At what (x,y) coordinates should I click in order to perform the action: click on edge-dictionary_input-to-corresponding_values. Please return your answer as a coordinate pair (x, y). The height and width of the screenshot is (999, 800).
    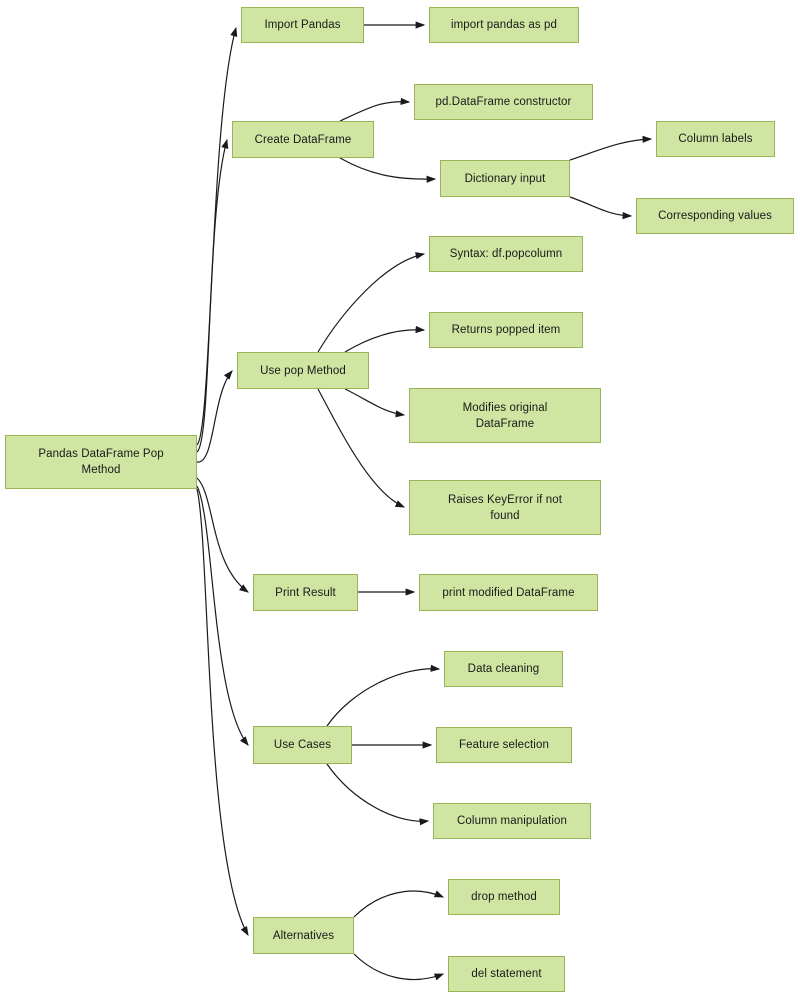
    Looking at the image, I should click on (601, 208).